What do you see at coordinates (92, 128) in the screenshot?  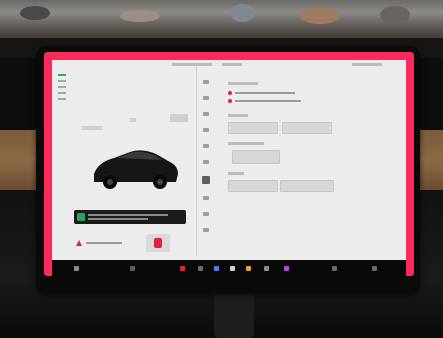 I see `frunk-label` at bounding box center [92, 128].